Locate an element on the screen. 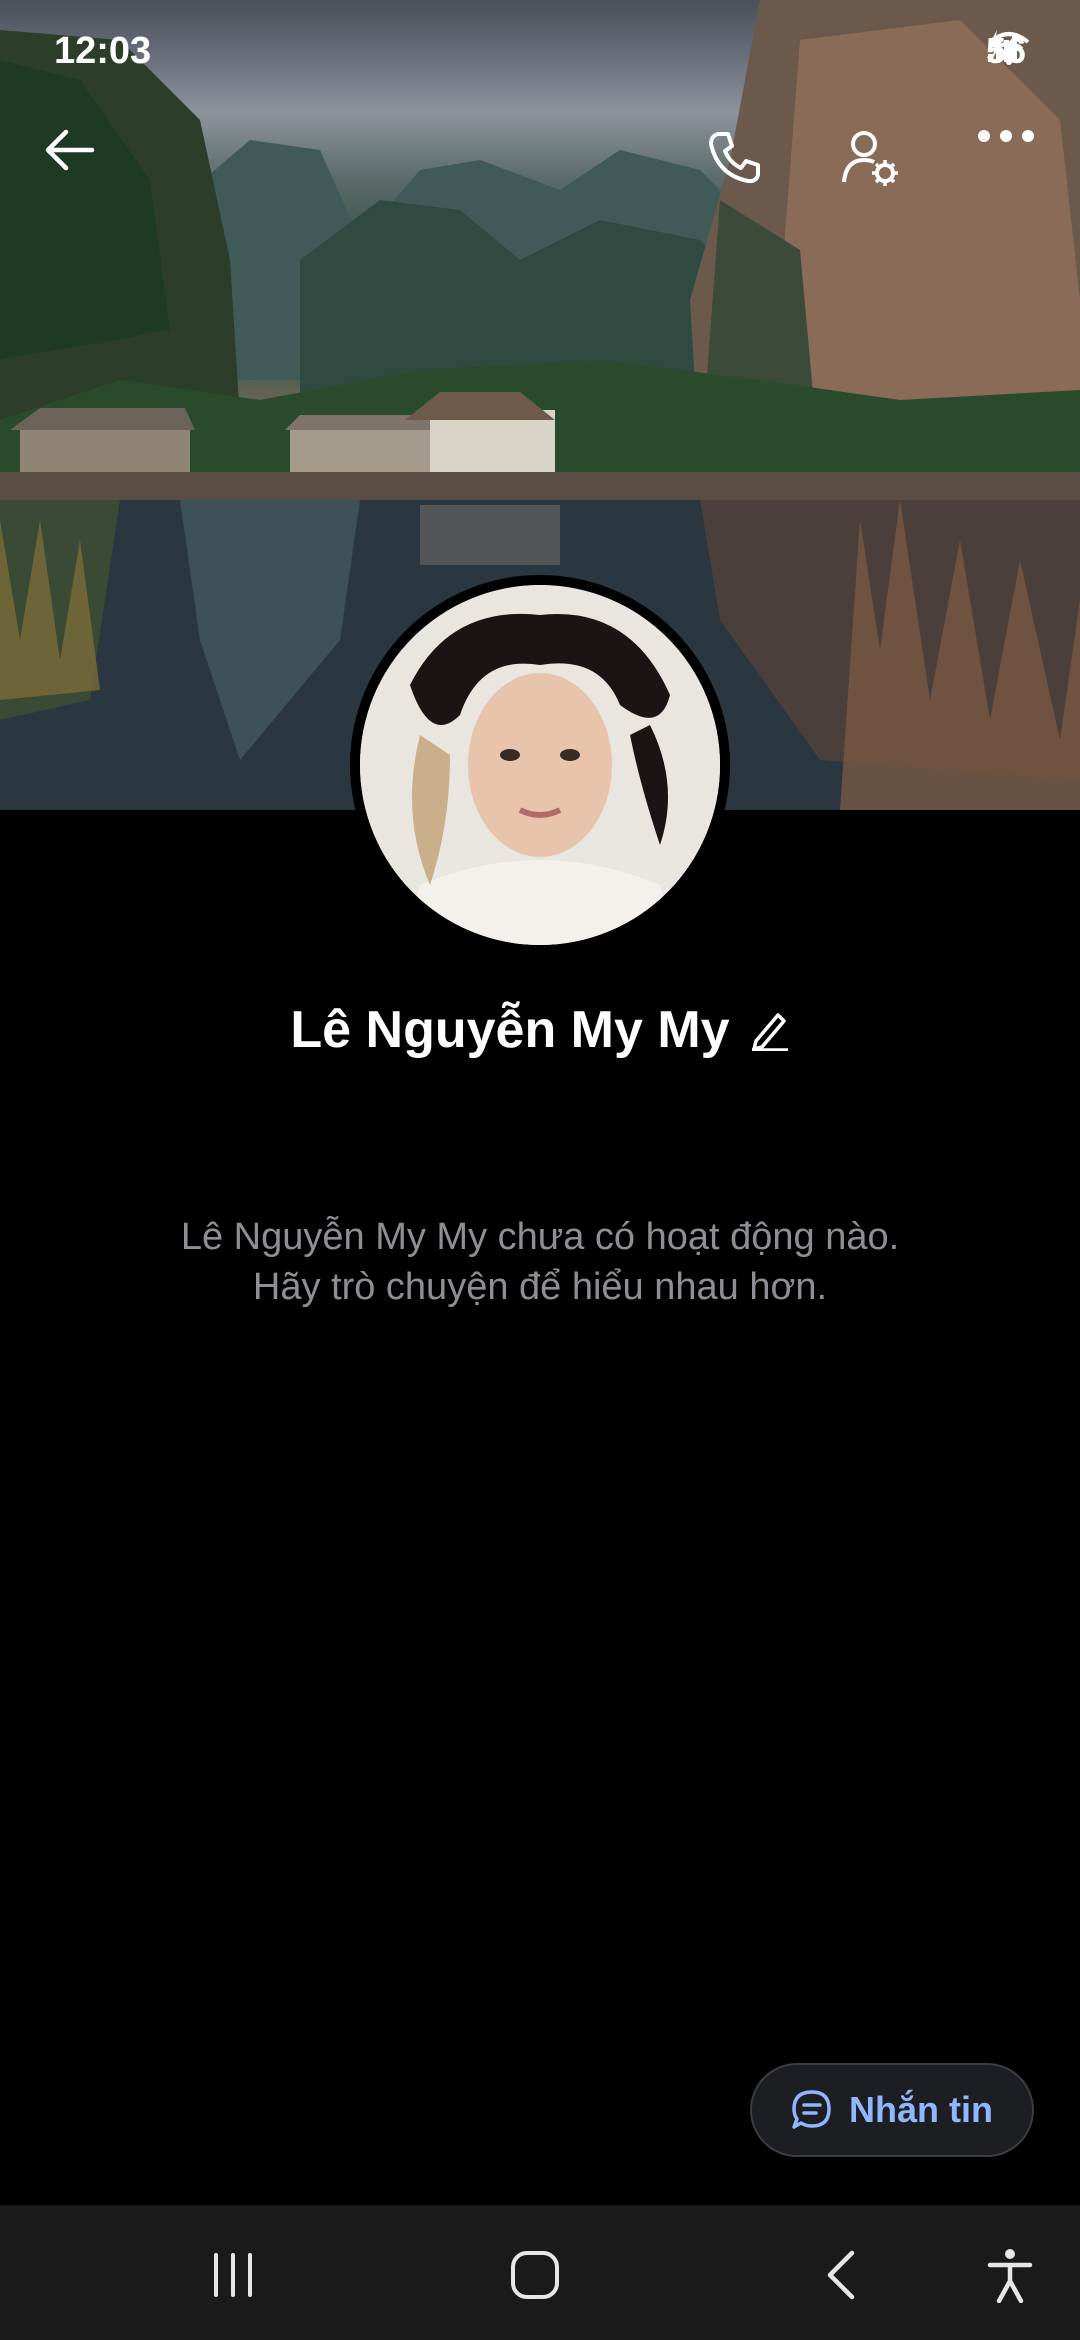 This screenshot has height=2340, width=1080. status-time: 12:03 is located at coordinates (103, 51).